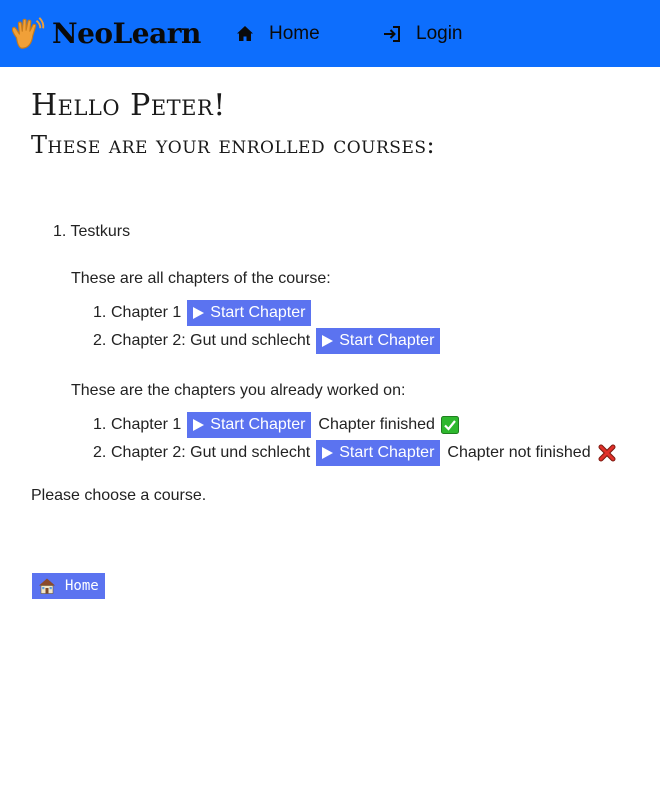  I want to click on greeting-heading: Hello Peter!, so click(128, 105).